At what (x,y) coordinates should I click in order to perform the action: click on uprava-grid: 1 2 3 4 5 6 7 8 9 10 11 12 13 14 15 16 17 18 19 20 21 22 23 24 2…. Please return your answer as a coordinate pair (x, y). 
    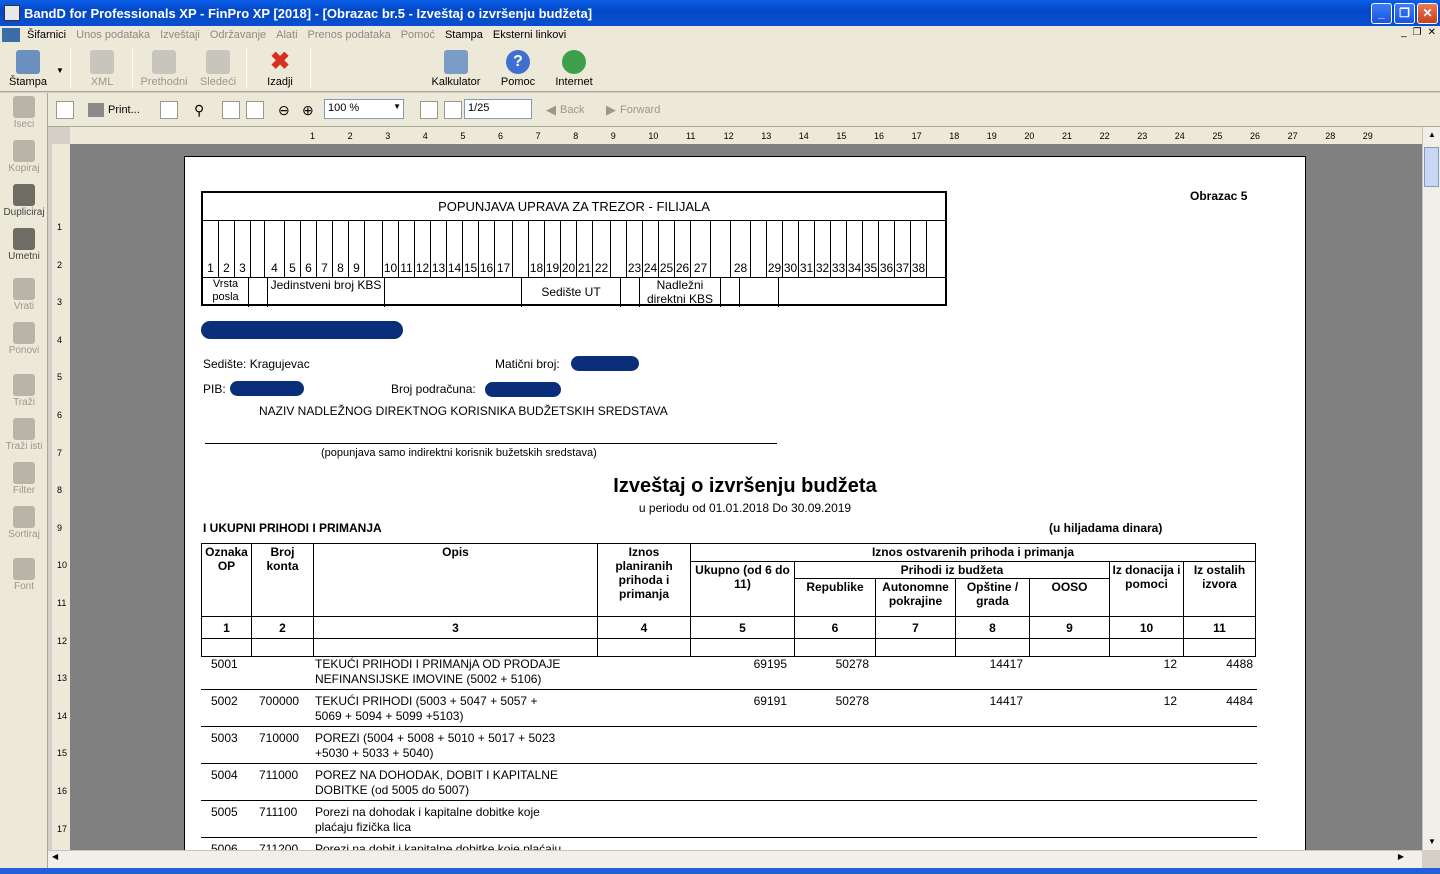
    Looking at the image, I should click on (574, 249).